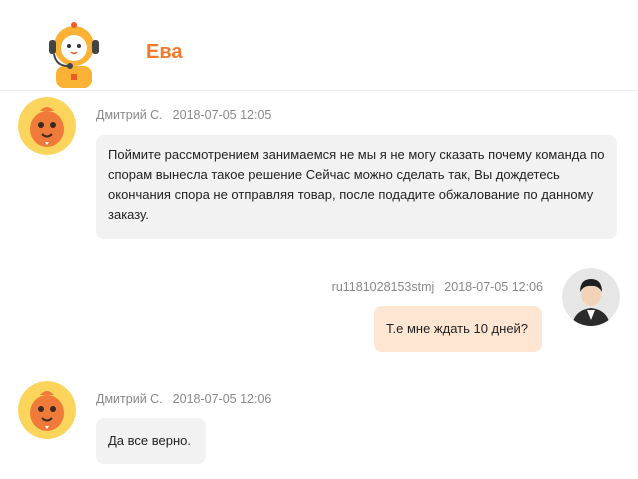  I want to click on robot-headset-icon, so click(74, 55).